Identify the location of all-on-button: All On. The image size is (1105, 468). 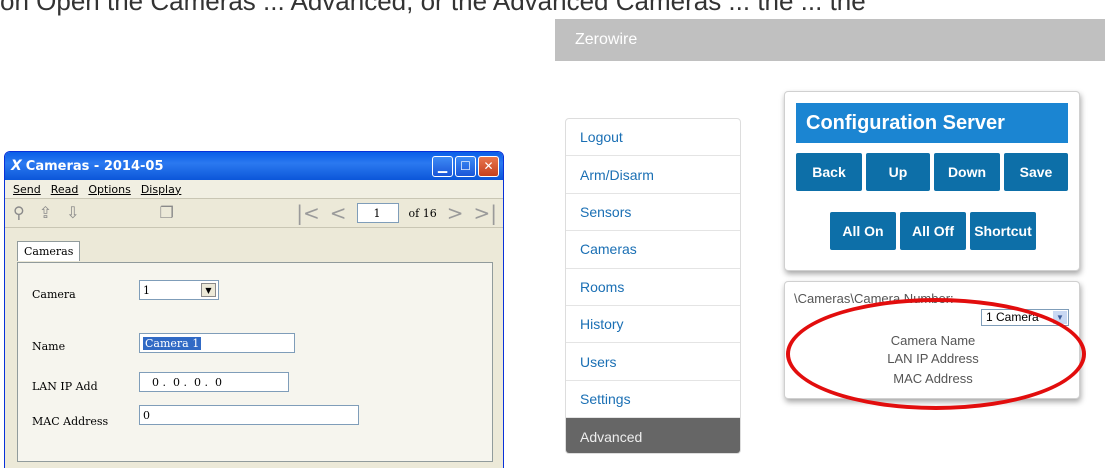
(863, 231).